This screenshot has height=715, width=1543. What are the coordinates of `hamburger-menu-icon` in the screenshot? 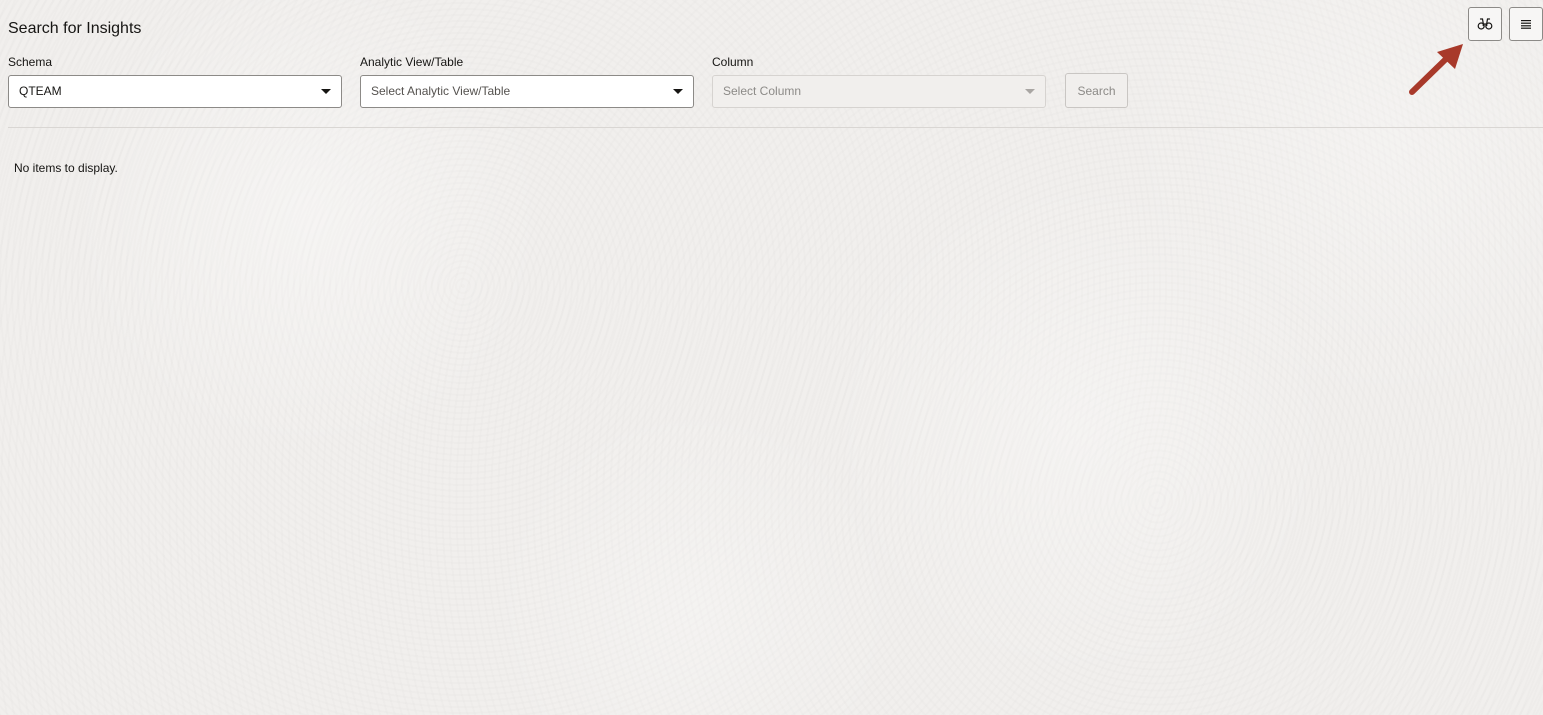 It's located at (1526, 24).